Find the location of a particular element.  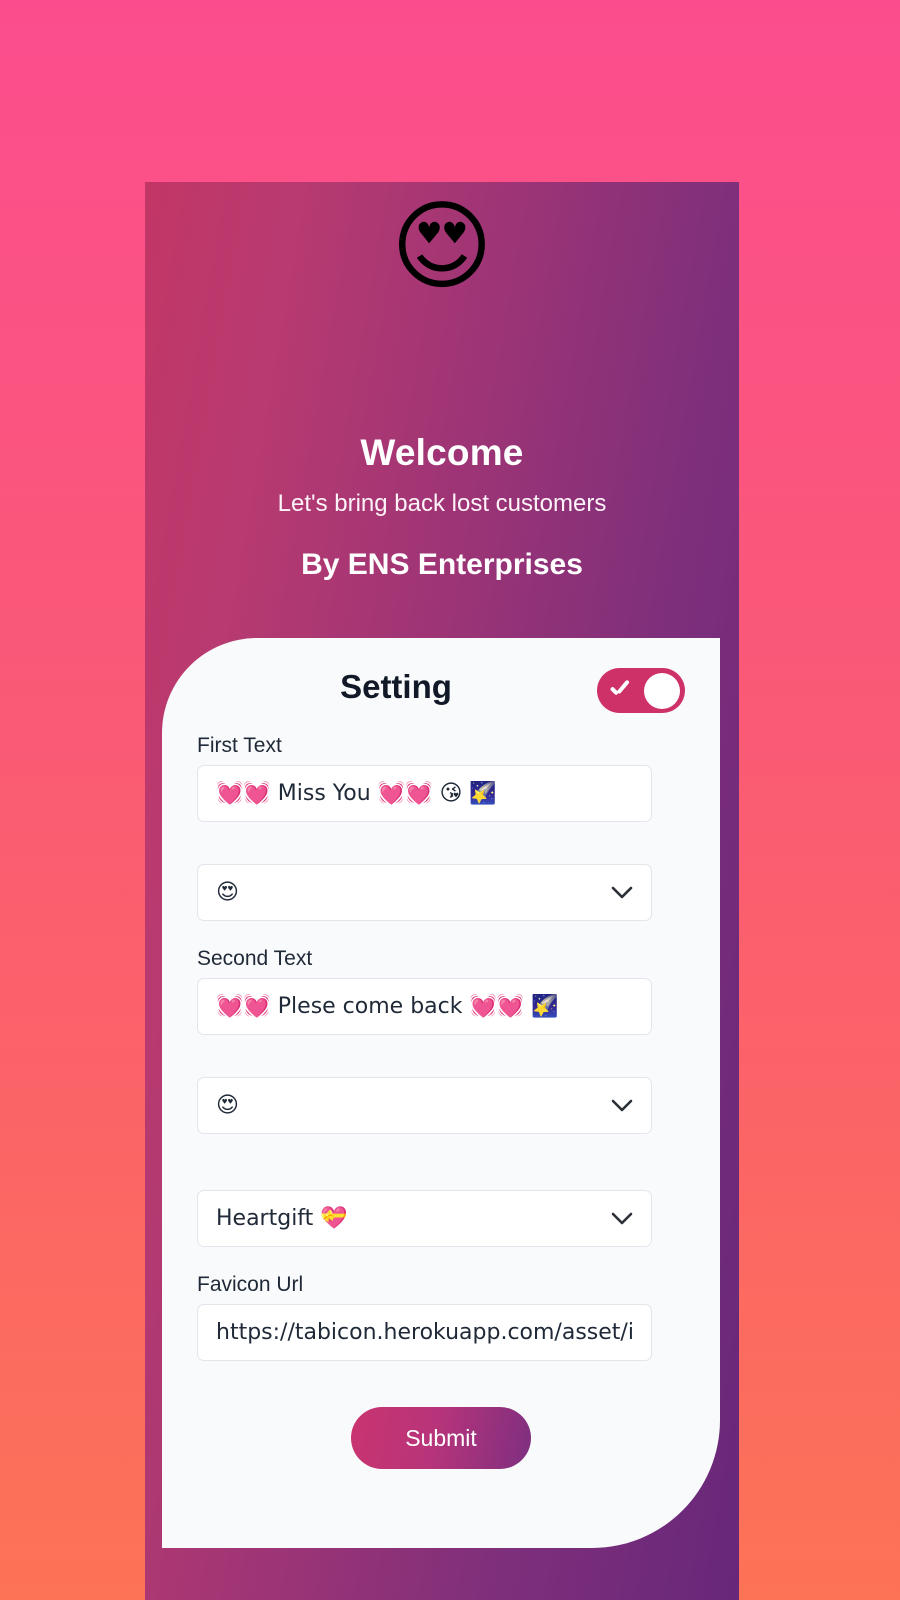

favicon-url-value: https://tabicon.herokuapp.com/asset/ir is located at coordinates (424, 1333).